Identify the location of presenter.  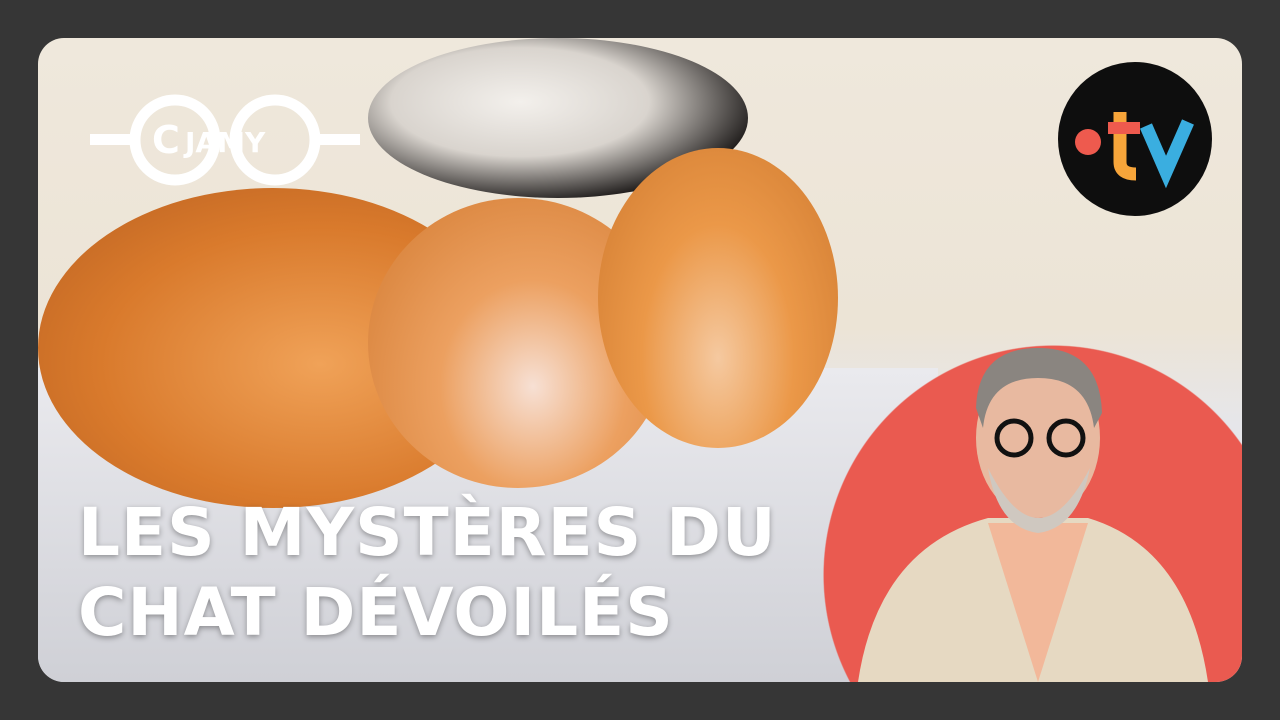
(1033, 515).